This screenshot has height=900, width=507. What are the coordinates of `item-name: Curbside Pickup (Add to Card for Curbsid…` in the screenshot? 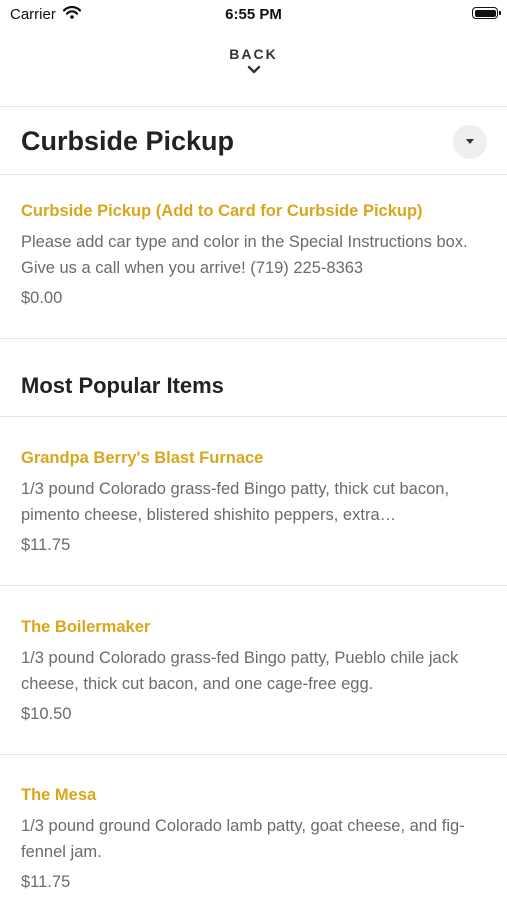 It's located at (222, 211).